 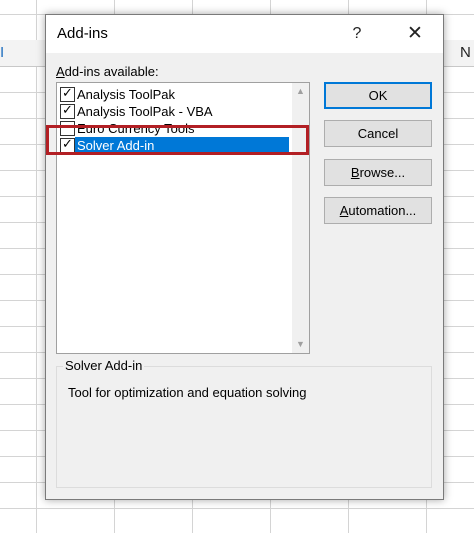 What do you see at coordinates (60, 71) in the screenshot?
I see `access-key-a: A` at bounding box center [60, 71].